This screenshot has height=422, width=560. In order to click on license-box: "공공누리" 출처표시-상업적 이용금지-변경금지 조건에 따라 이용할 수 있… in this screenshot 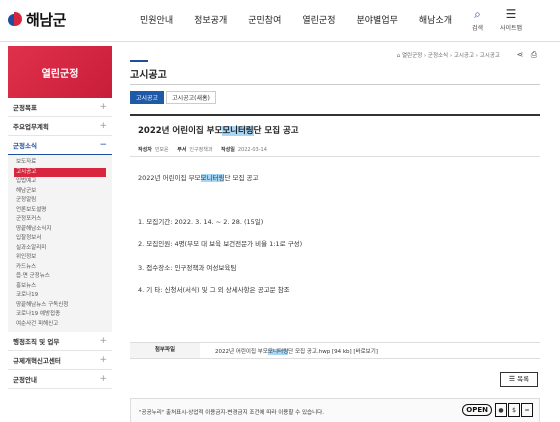, I will do `click(335, 410)`.